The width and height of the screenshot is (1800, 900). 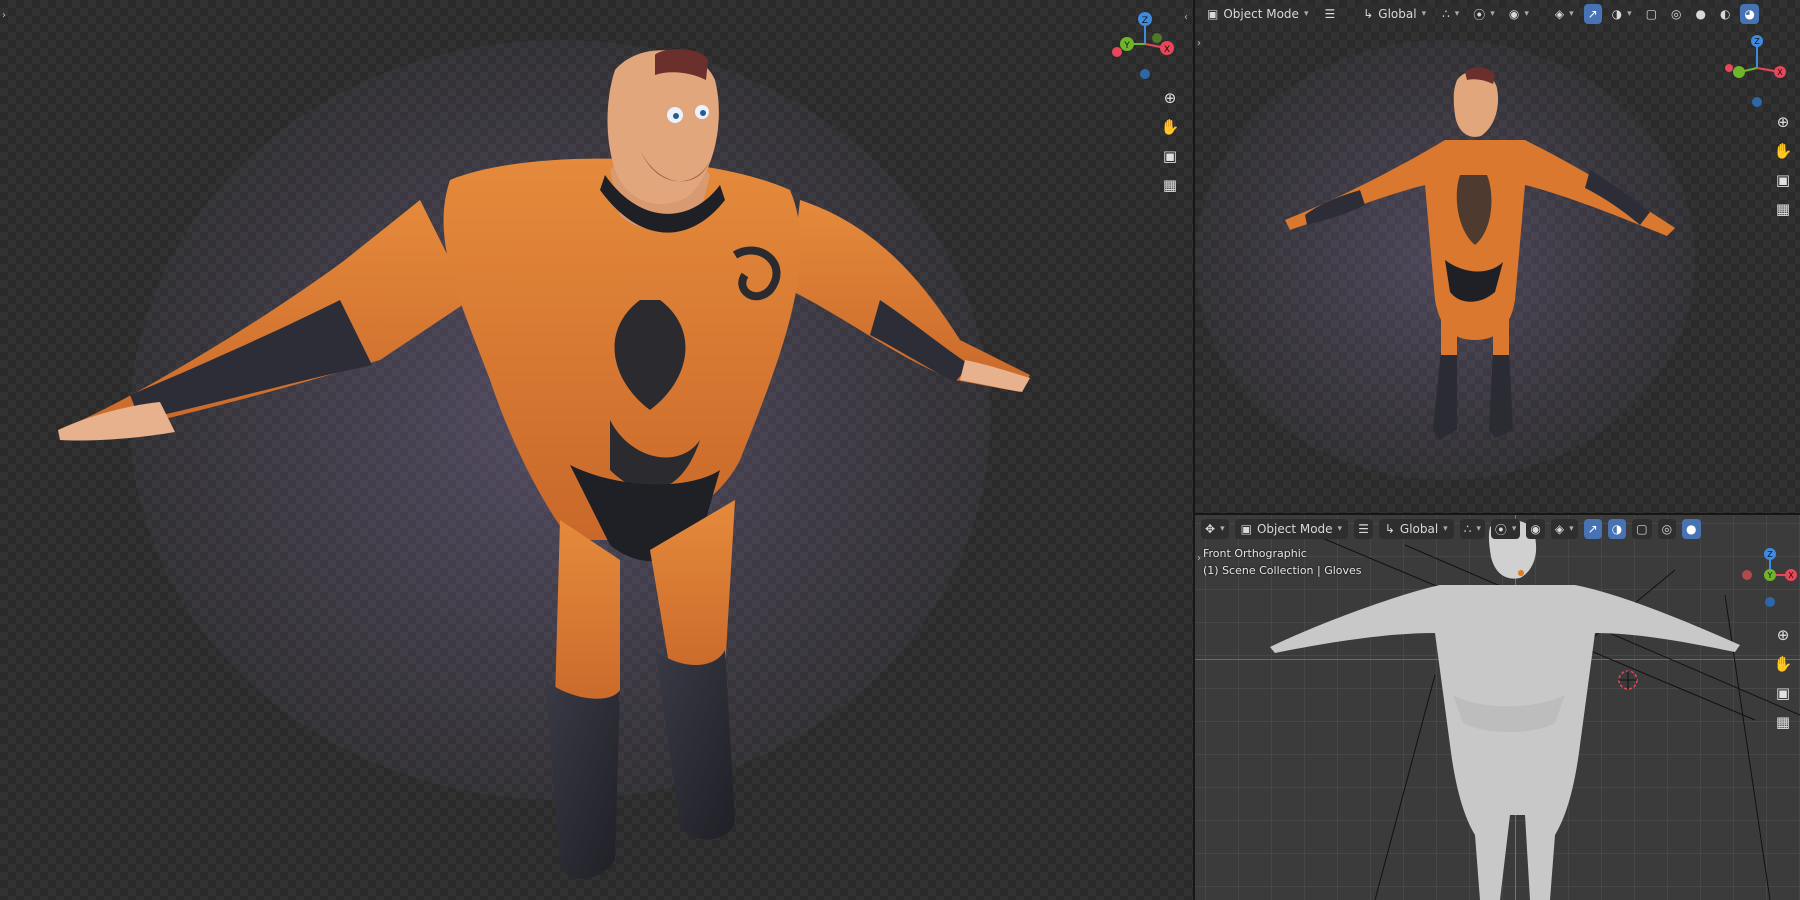 I want to click on gizmo-icon: ↗, so click(x=1592, y=529).